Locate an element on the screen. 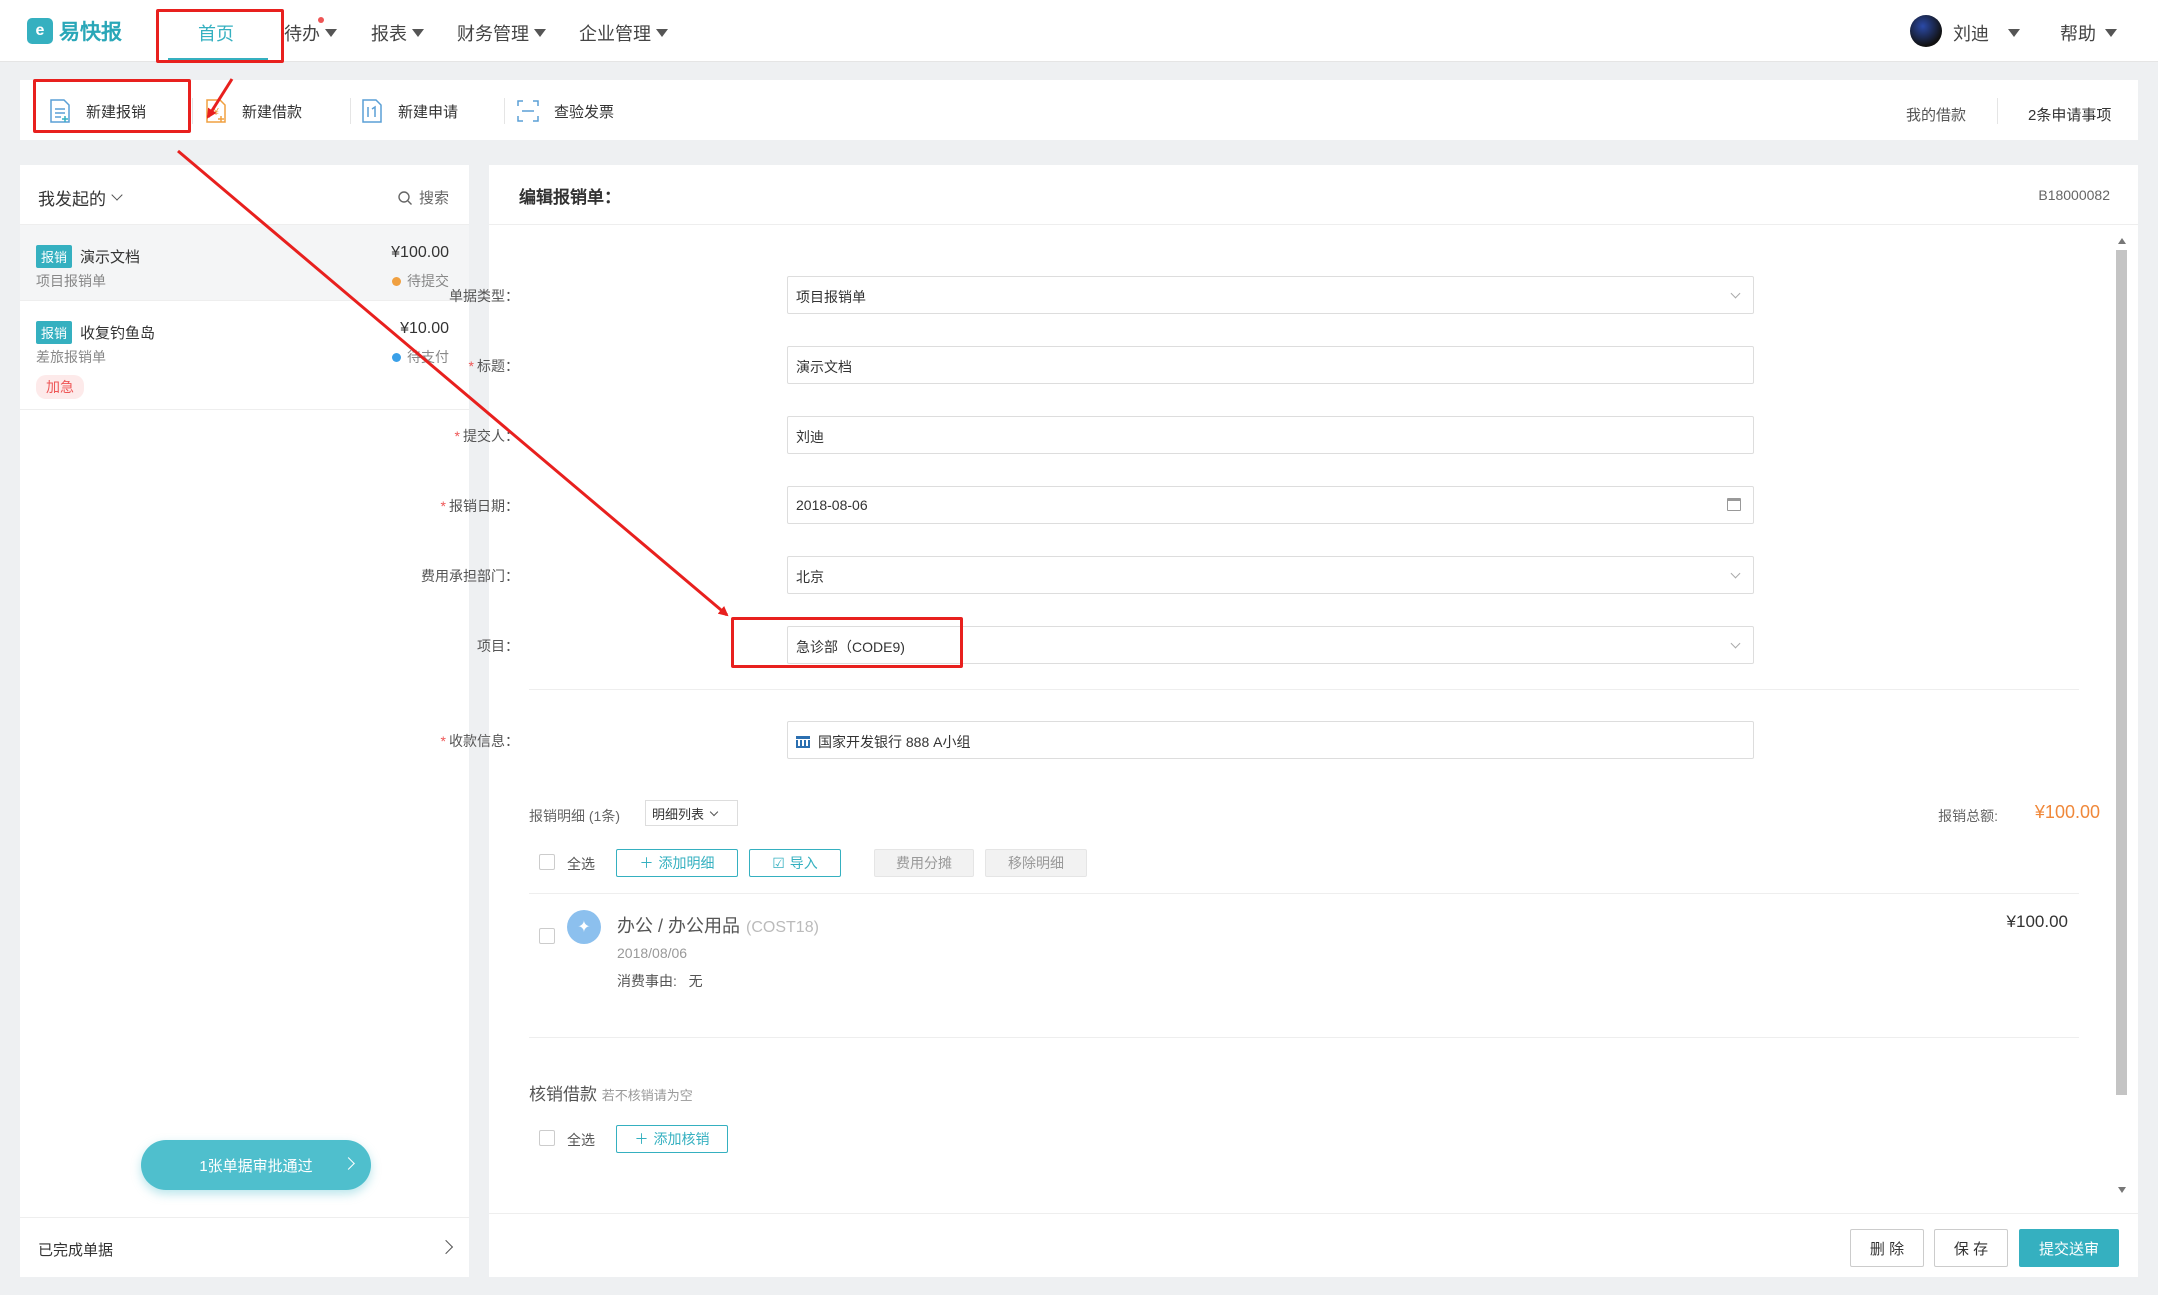 This screenshot has width=2158, height=1295. payee-label: * 收款信息： is located at coordinates (479, 741).